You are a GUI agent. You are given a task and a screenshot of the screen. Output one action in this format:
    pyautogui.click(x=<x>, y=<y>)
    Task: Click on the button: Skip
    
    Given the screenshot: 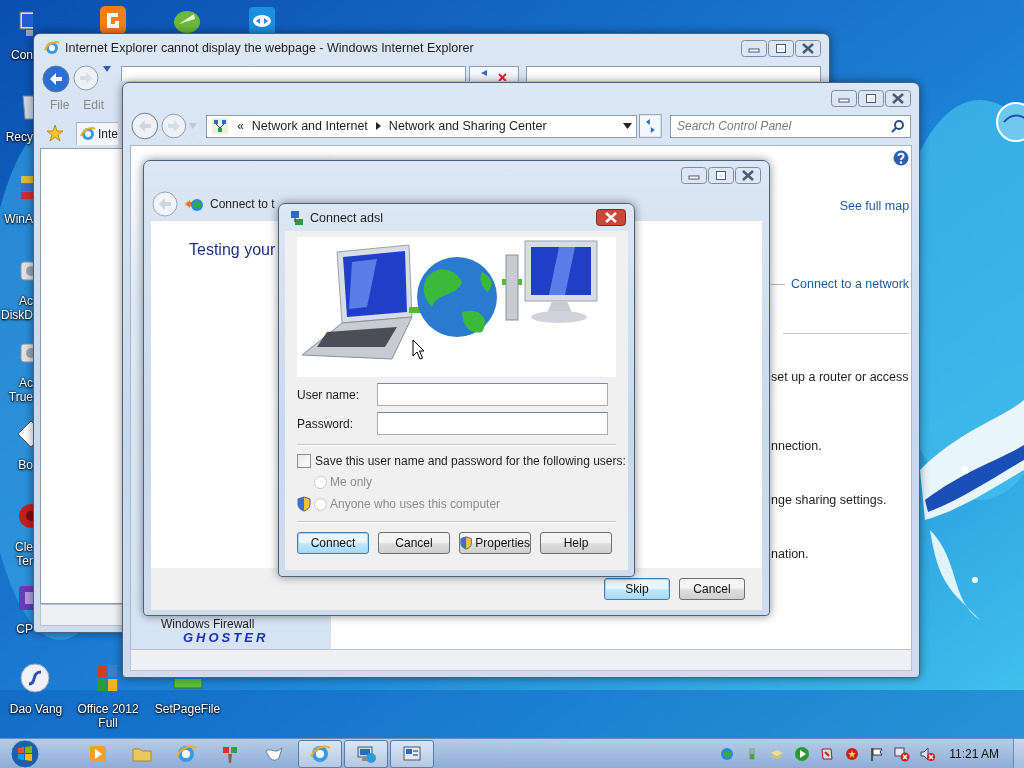 What is the action you would take?
    pyautogui.click(x=637, y=589)
    